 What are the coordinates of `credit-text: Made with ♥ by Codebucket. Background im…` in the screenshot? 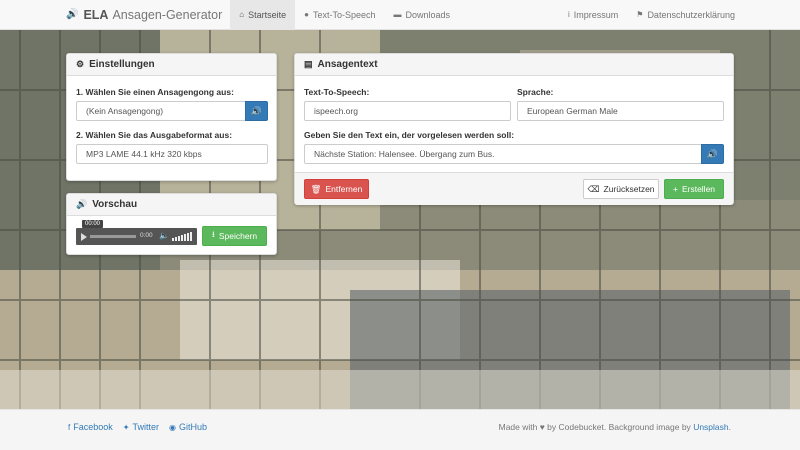 It's located at (615, 427).